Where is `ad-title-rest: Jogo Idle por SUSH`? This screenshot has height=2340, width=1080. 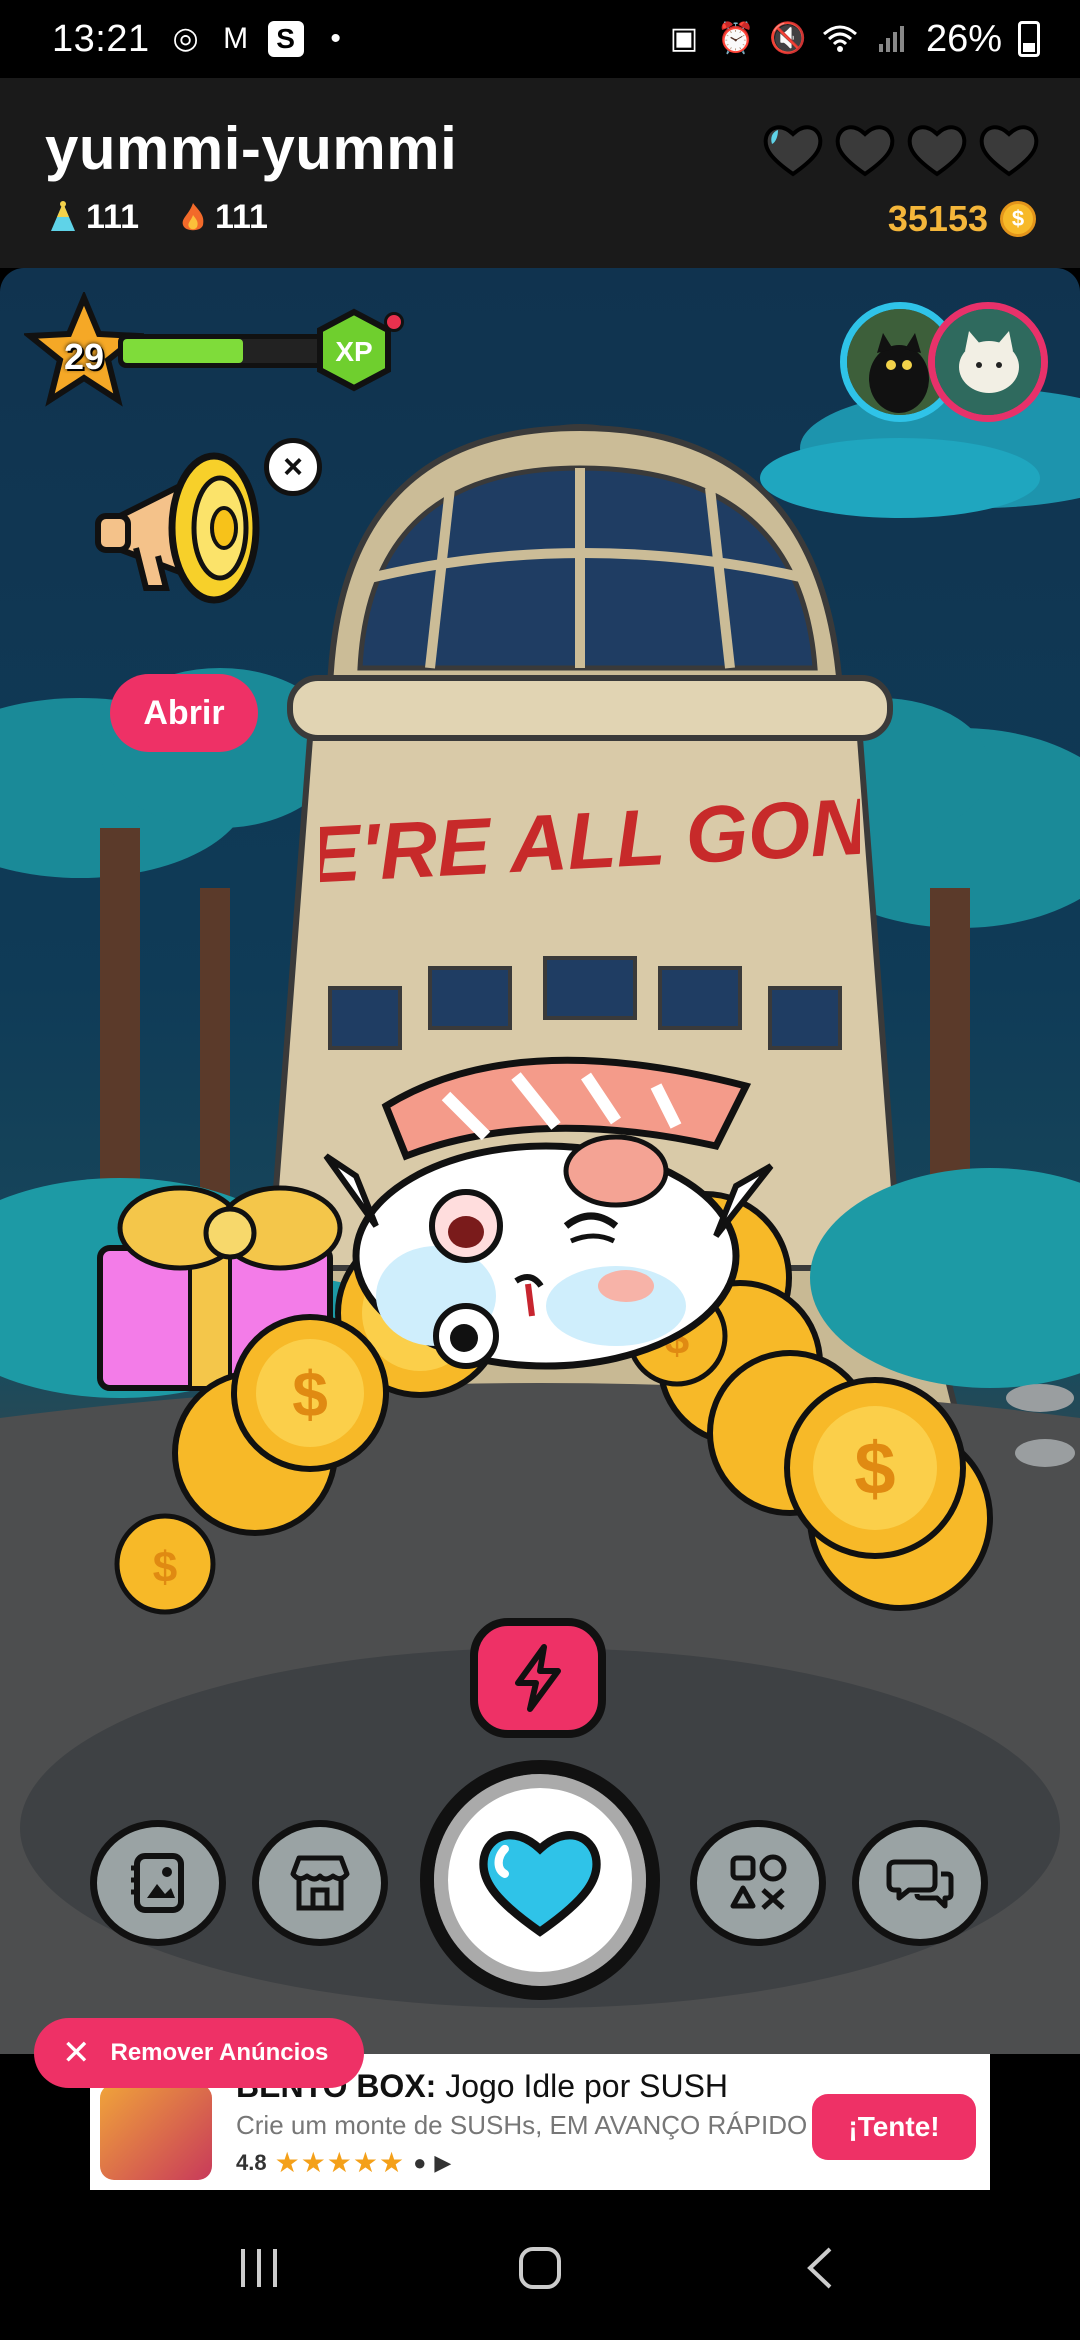 ad-title-rest: Jogo Idle por SUSH is located at coordinates (582, 2086).